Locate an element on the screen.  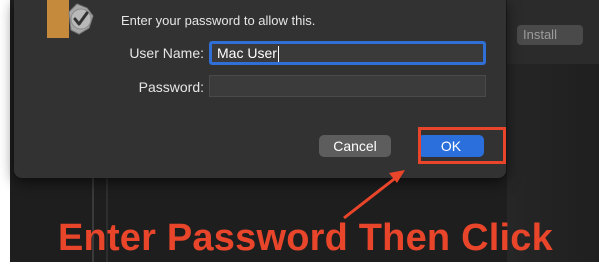
text-cursor is located at coordinates (278, 54).